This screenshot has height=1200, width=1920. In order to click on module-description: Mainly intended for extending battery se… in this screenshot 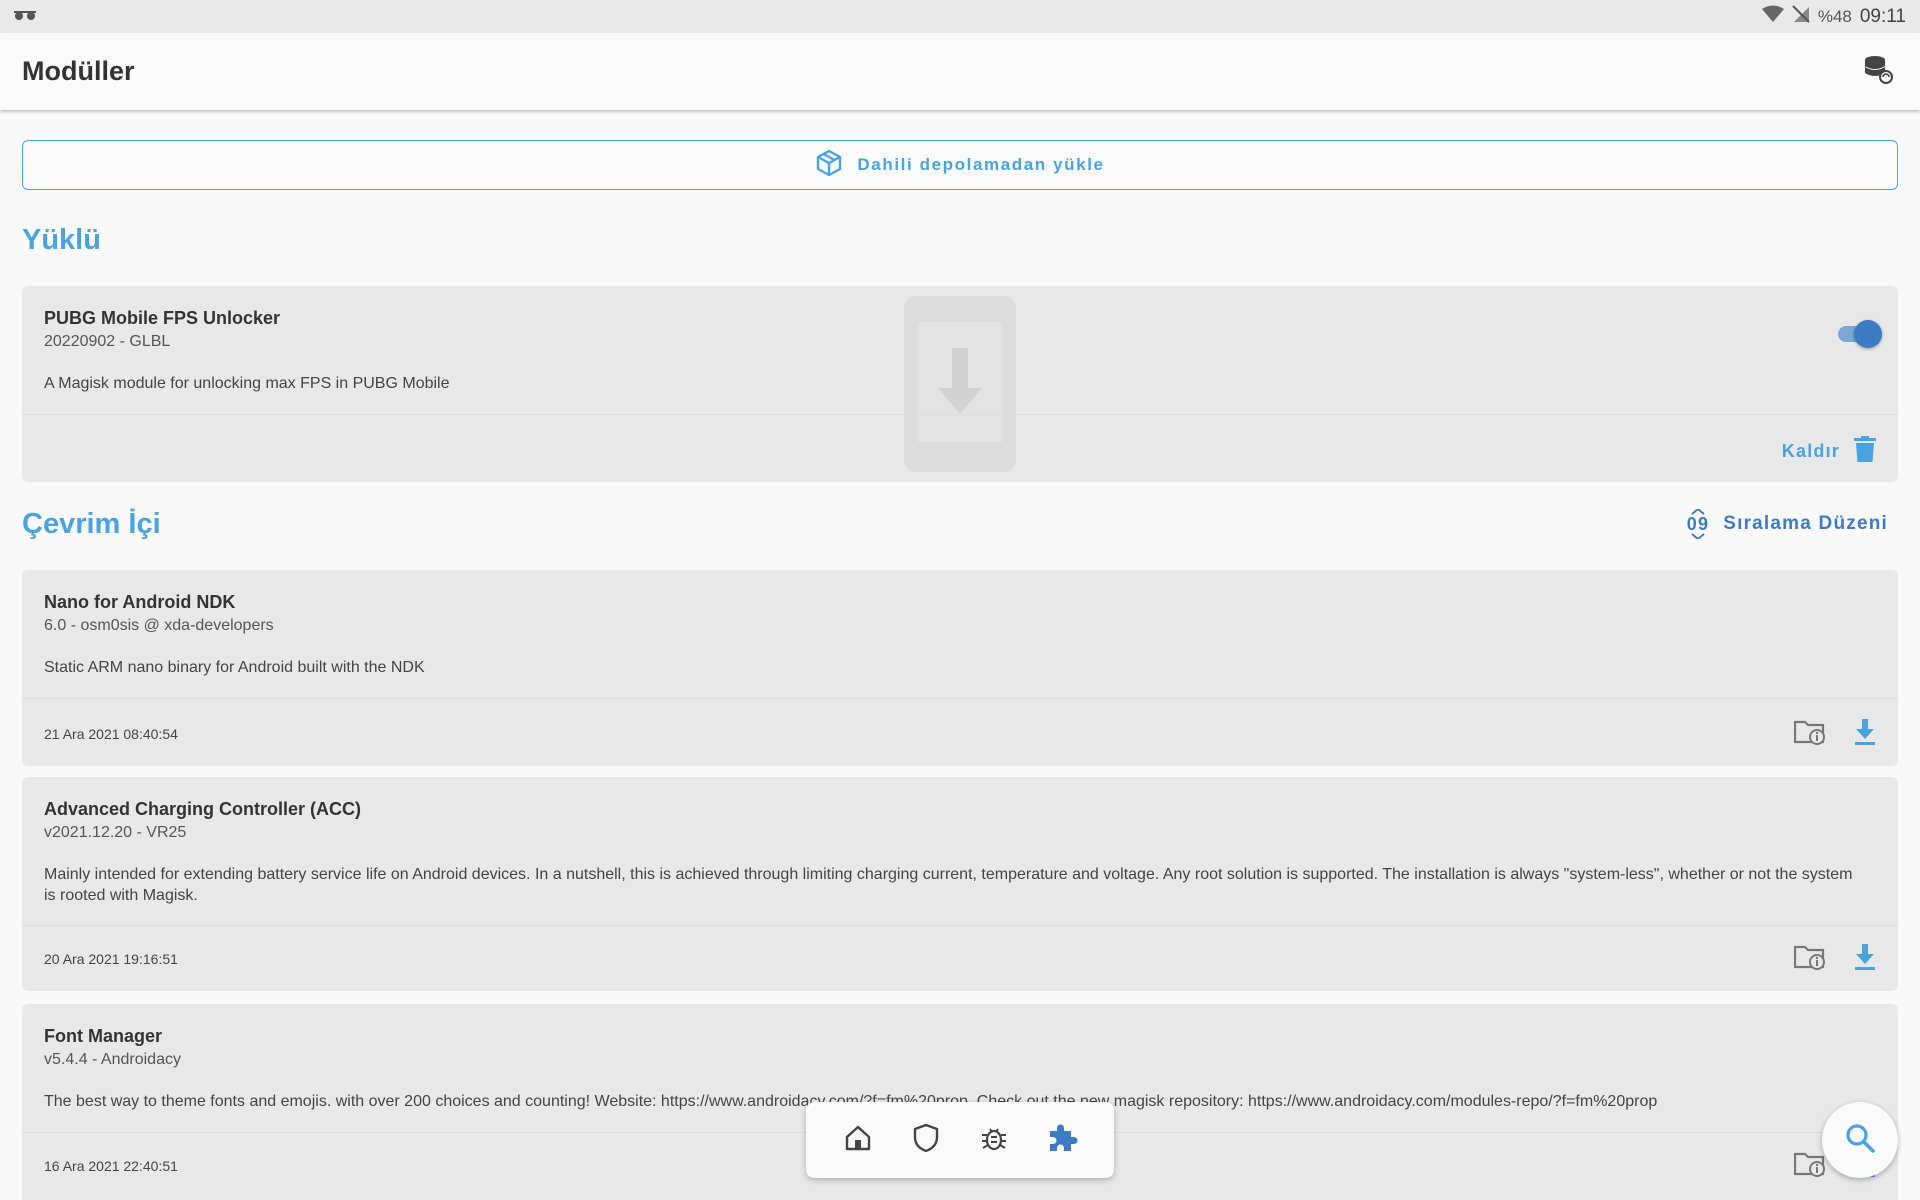, I will do `click(948, 885)`.